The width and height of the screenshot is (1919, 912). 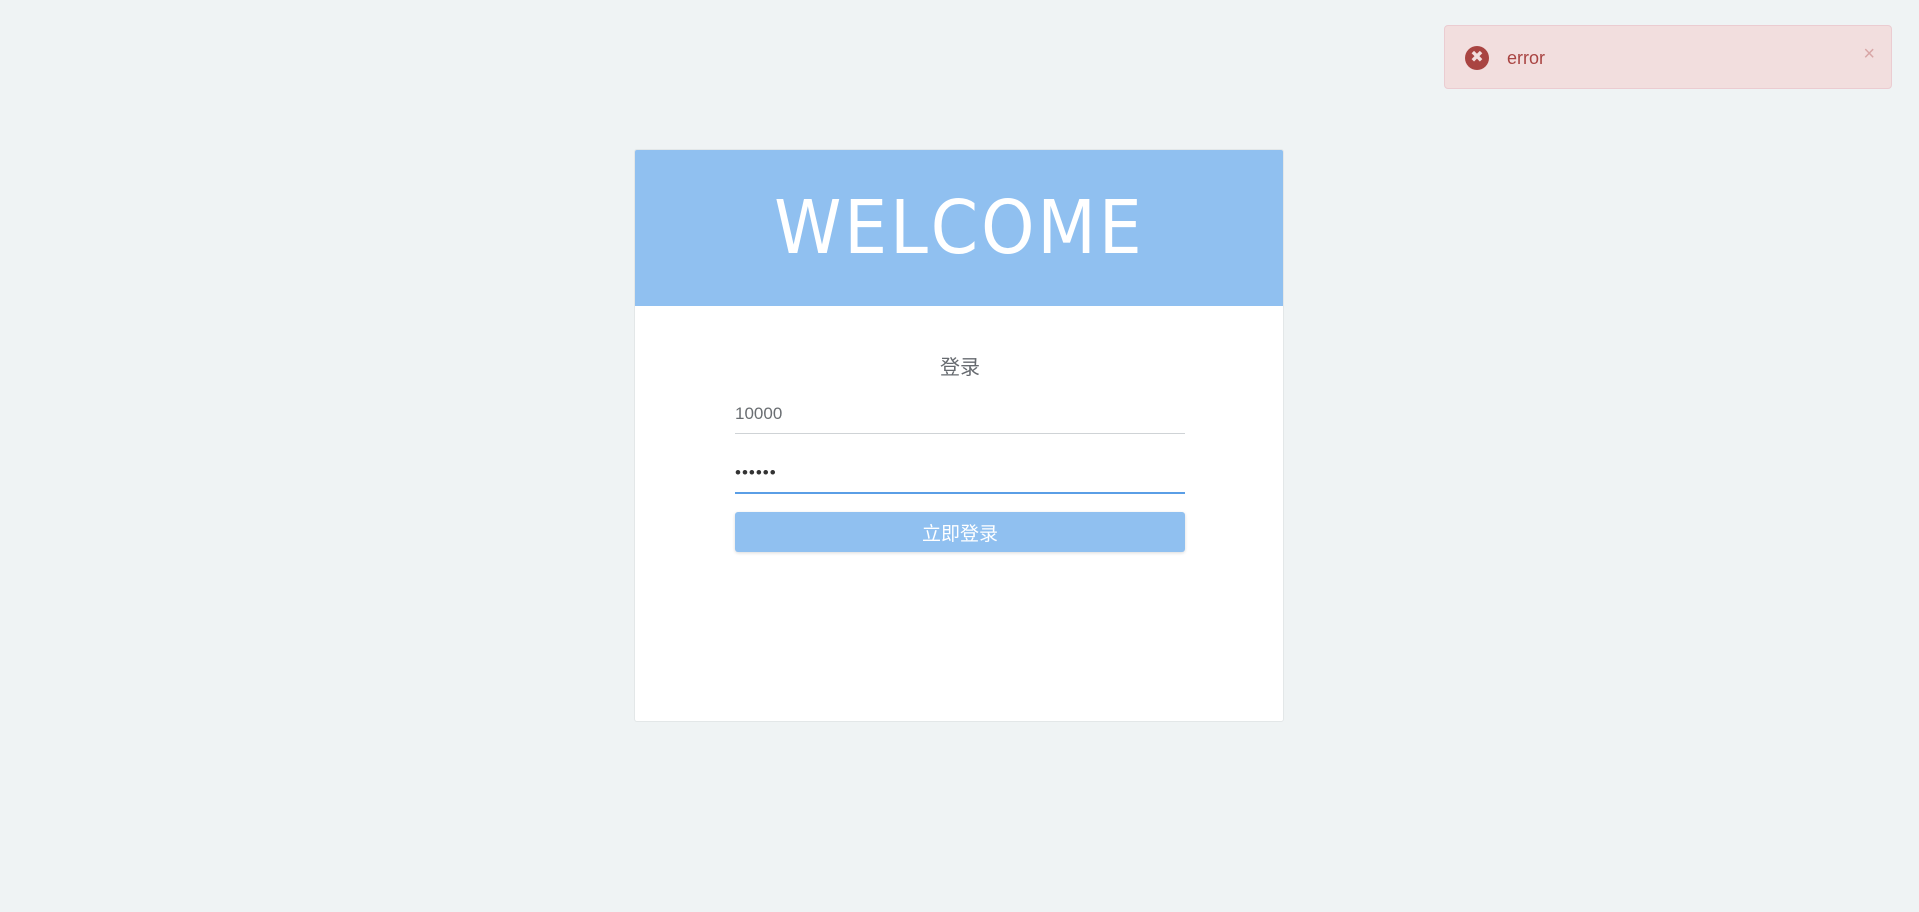 I want to click on error-circle-icon: ✖, so click(x=1477, y=58).